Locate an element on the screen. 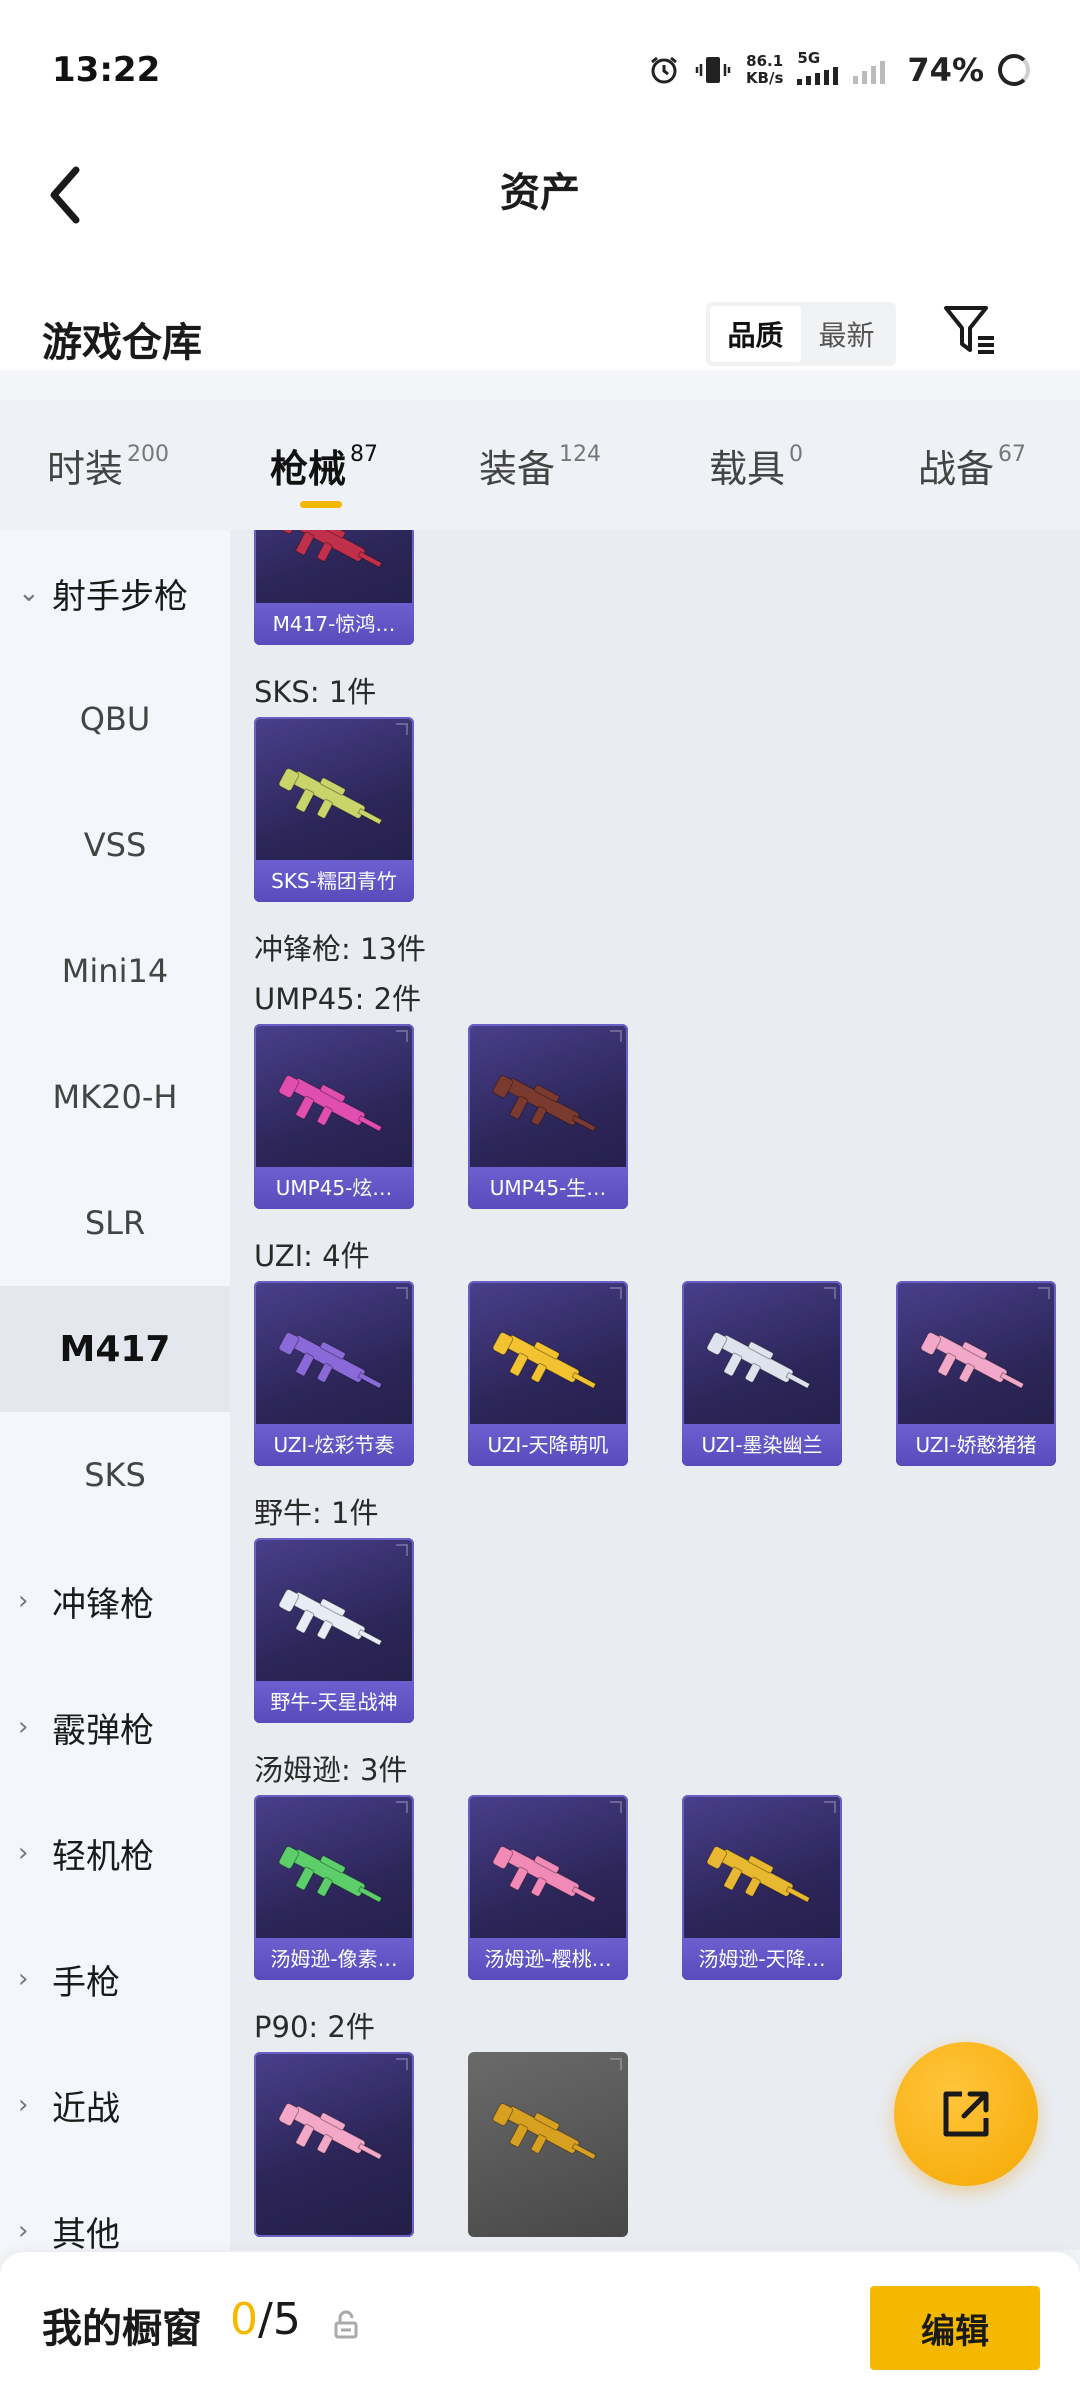 Image resolution: width=1080 pixels, height=2400 pixels. sidebar-item: M417 is located at coordinates (115, 1349).